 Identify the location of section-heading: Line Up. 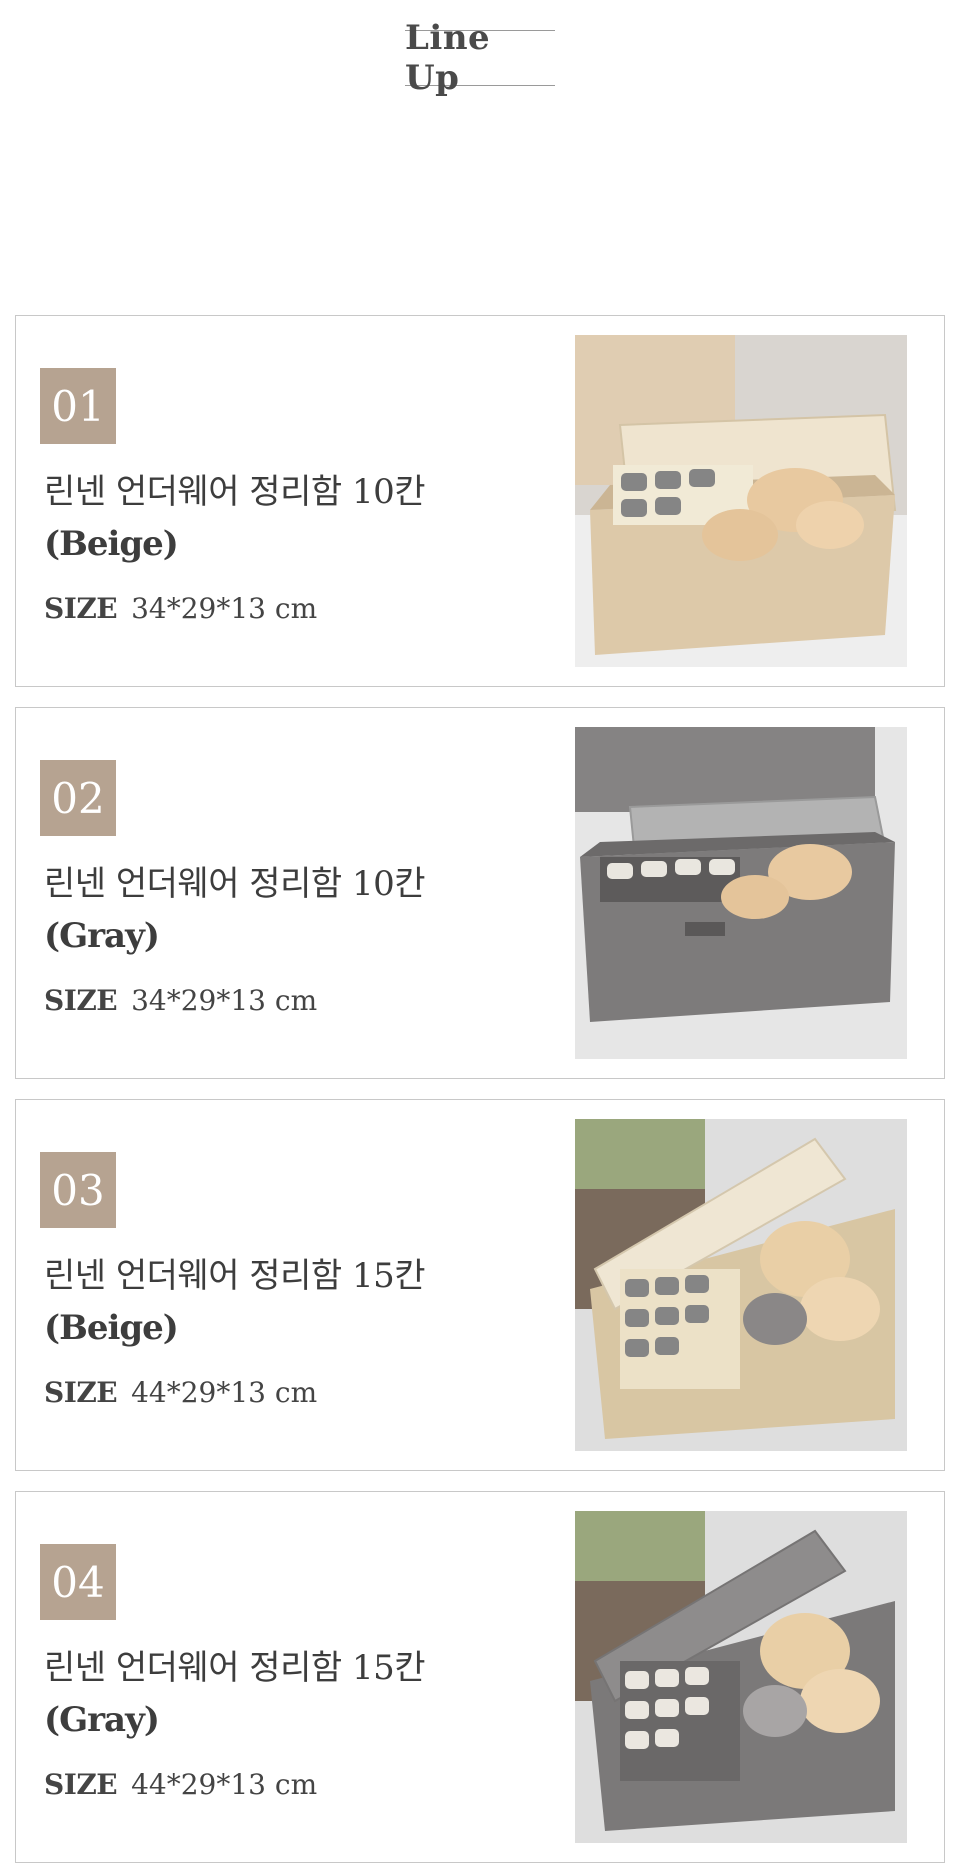
(480, 58).